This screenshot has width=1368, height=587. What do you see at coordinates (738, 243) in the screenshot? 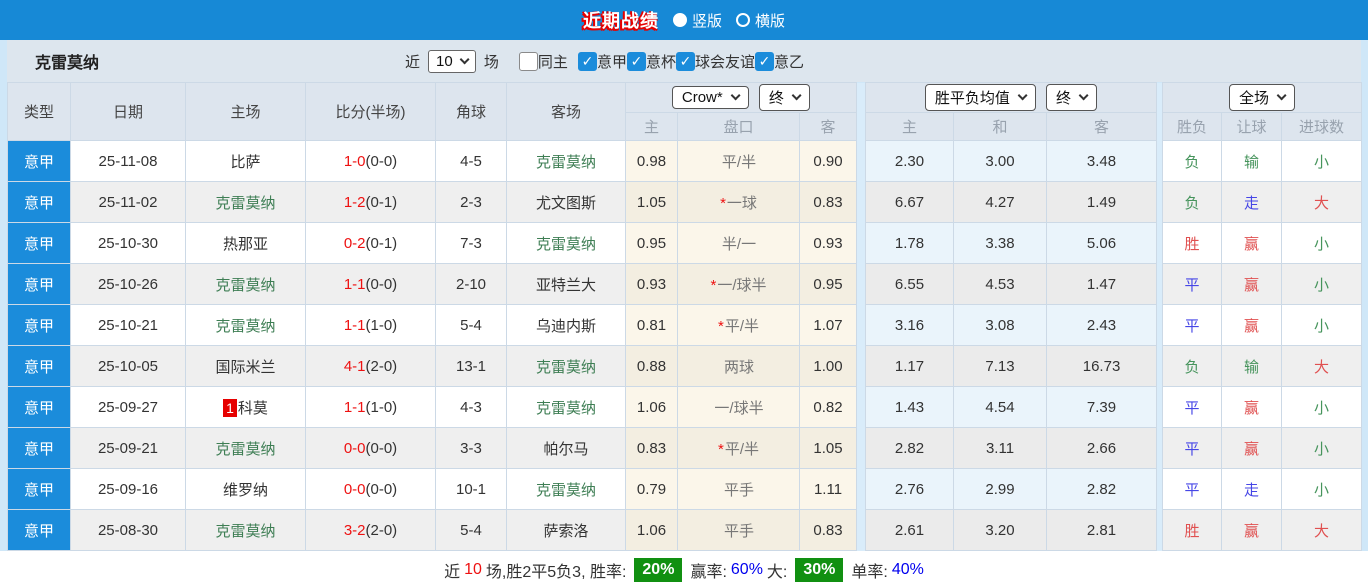
I see `handicap-line-cell: 半/一` at bounding box center [738, 243].